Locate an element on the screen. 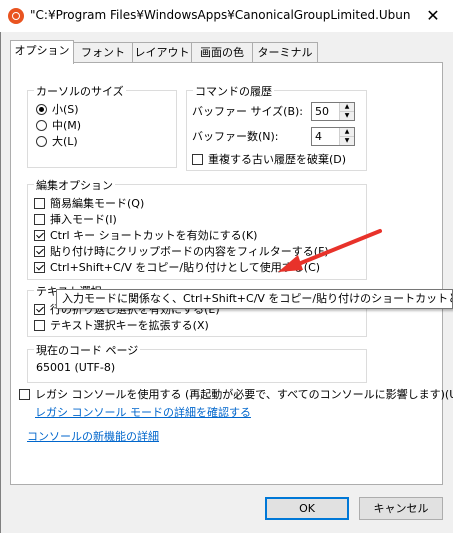  cancel-button: キャンセル is located at coordinates (401, 508).